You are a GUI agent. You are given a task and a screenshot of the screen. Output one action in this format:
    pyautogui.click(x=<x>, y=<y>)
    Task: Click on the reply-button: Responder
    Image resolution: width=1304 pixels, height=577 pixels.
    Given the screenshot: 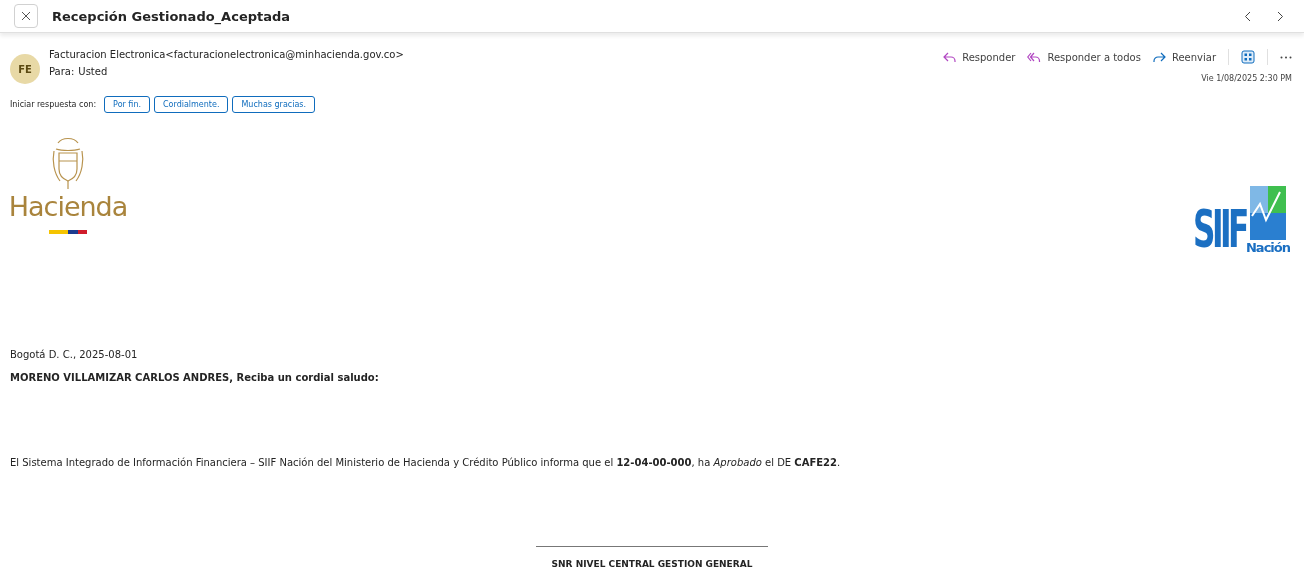 What is the action you would take?
    pyautogui.click(x=979, y=57)
    